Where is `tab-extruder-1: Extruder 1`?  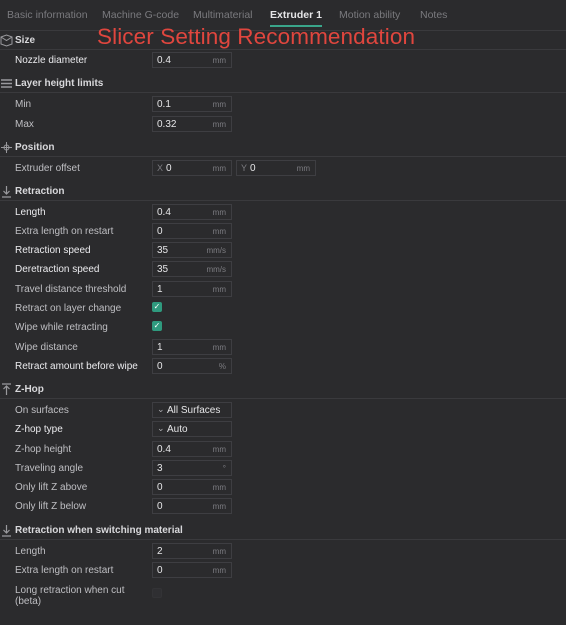 tab-extruder-1: Extruder 1 is located at coordinates (296, 18).